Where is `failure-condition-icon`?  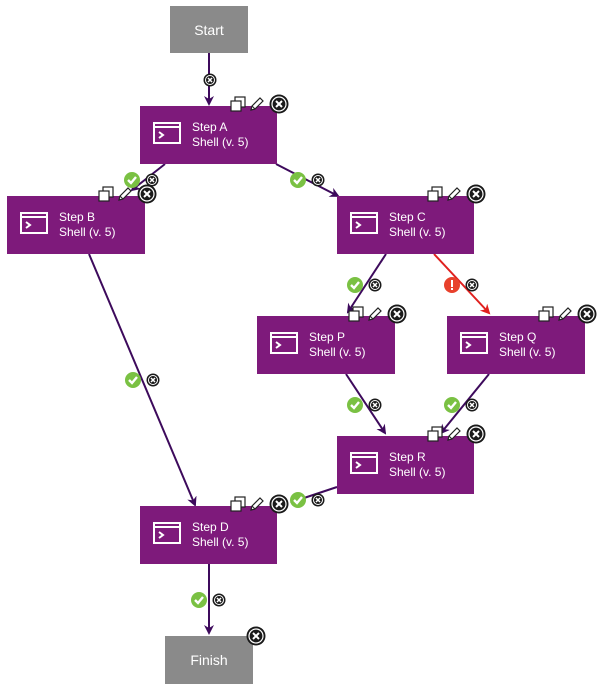 failure-condition-icon is located at coordinates (452, 287).